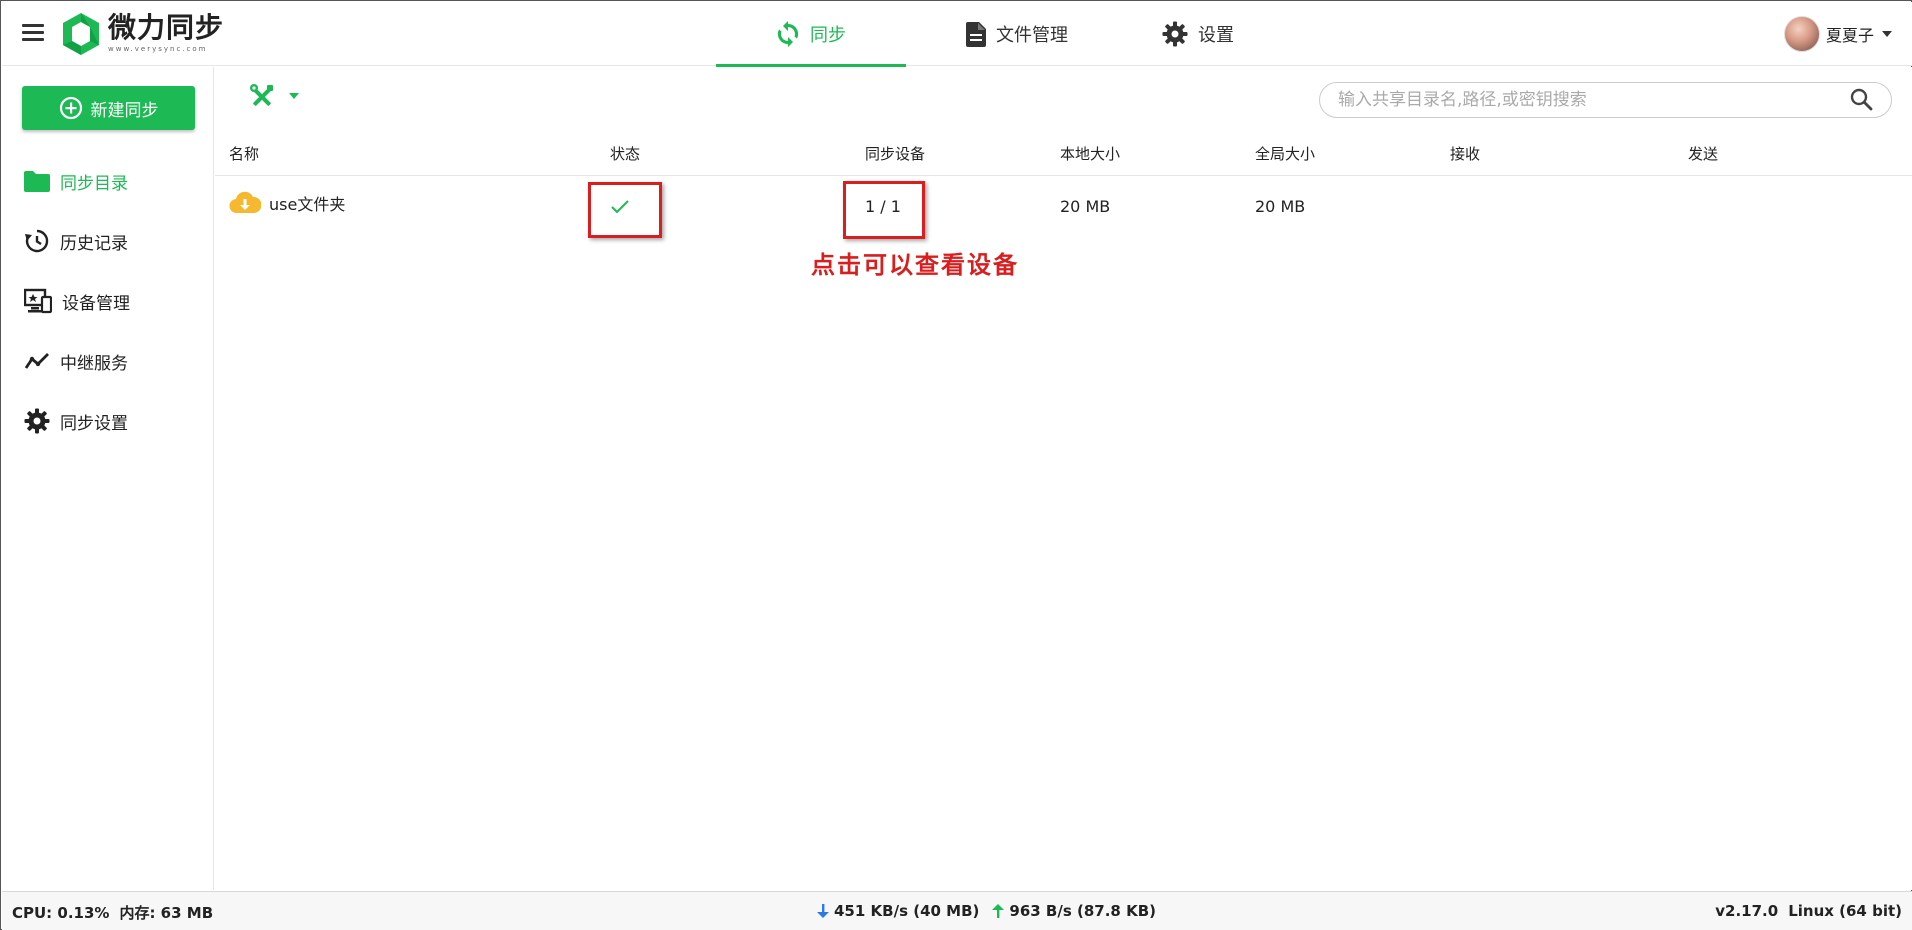 This screenshot has width=1912, height=930. I want to click on sidebar-item-history: 历史记录, so click(76, 241).